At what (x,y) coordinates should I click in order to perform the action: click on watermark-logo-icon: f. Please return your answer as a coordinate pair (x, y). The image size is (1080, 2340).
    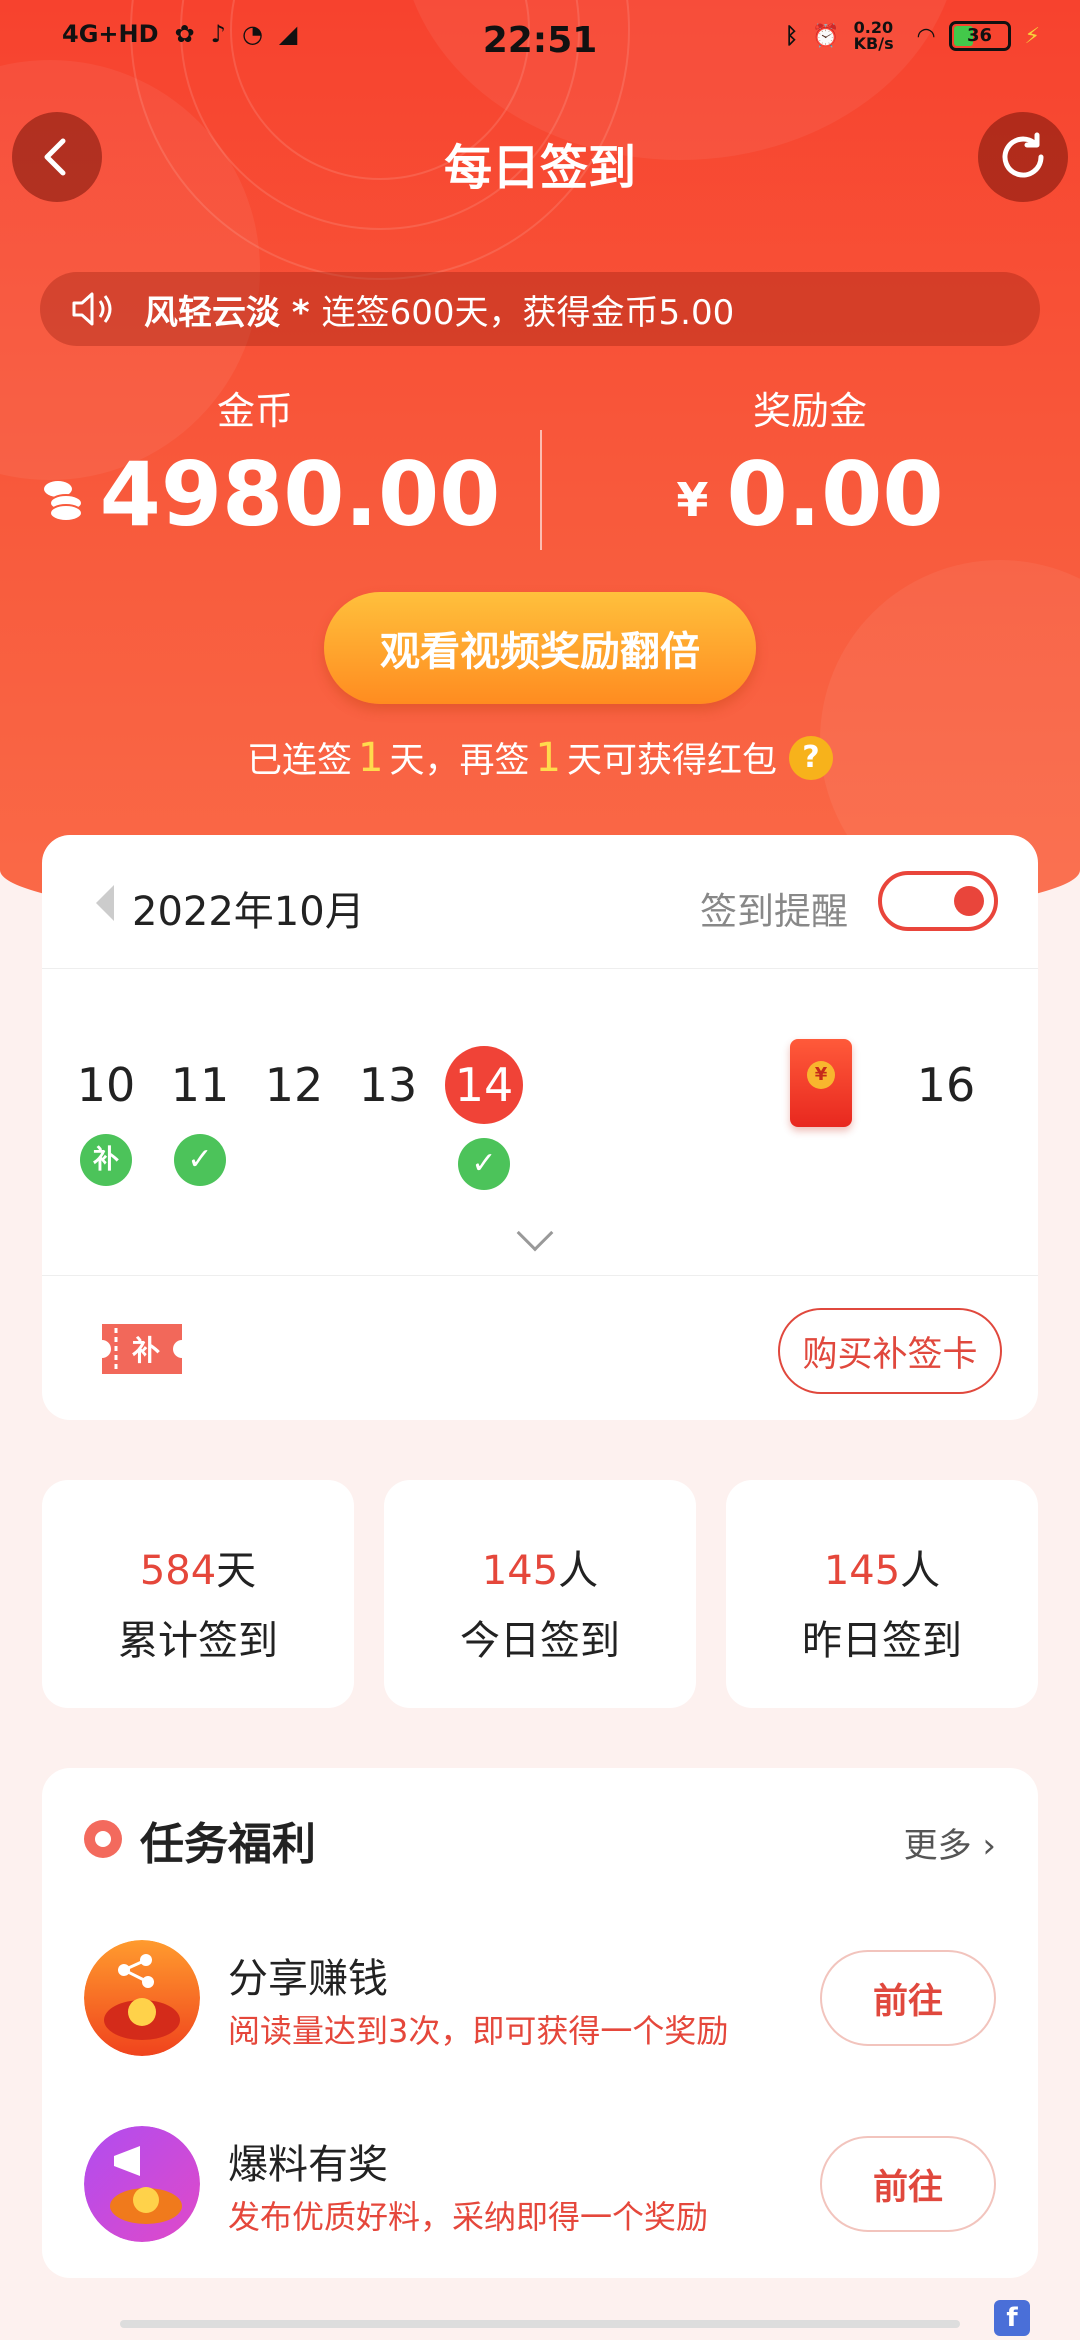
    Looking at the image, I should click on (1012, 2318).